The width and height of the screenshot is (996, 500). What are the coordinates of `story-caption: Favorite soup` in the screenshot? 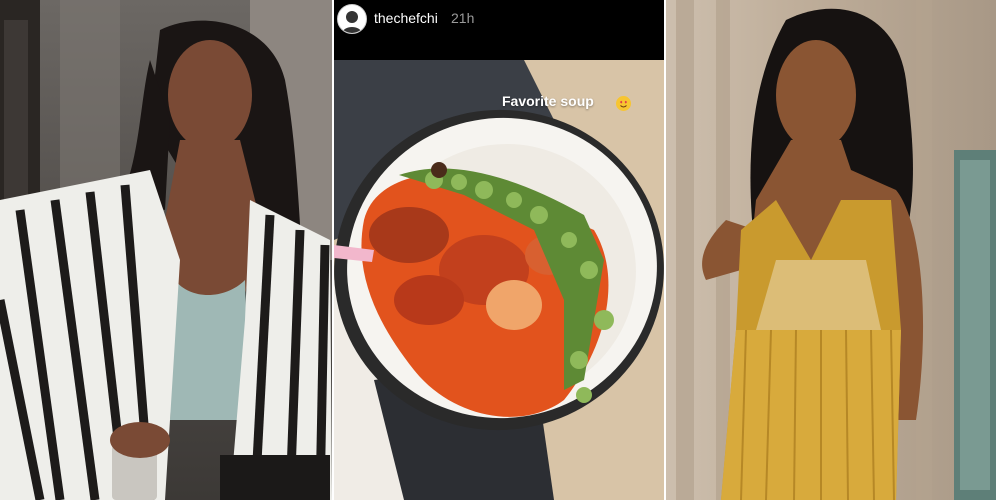 It's located at (548, 101).